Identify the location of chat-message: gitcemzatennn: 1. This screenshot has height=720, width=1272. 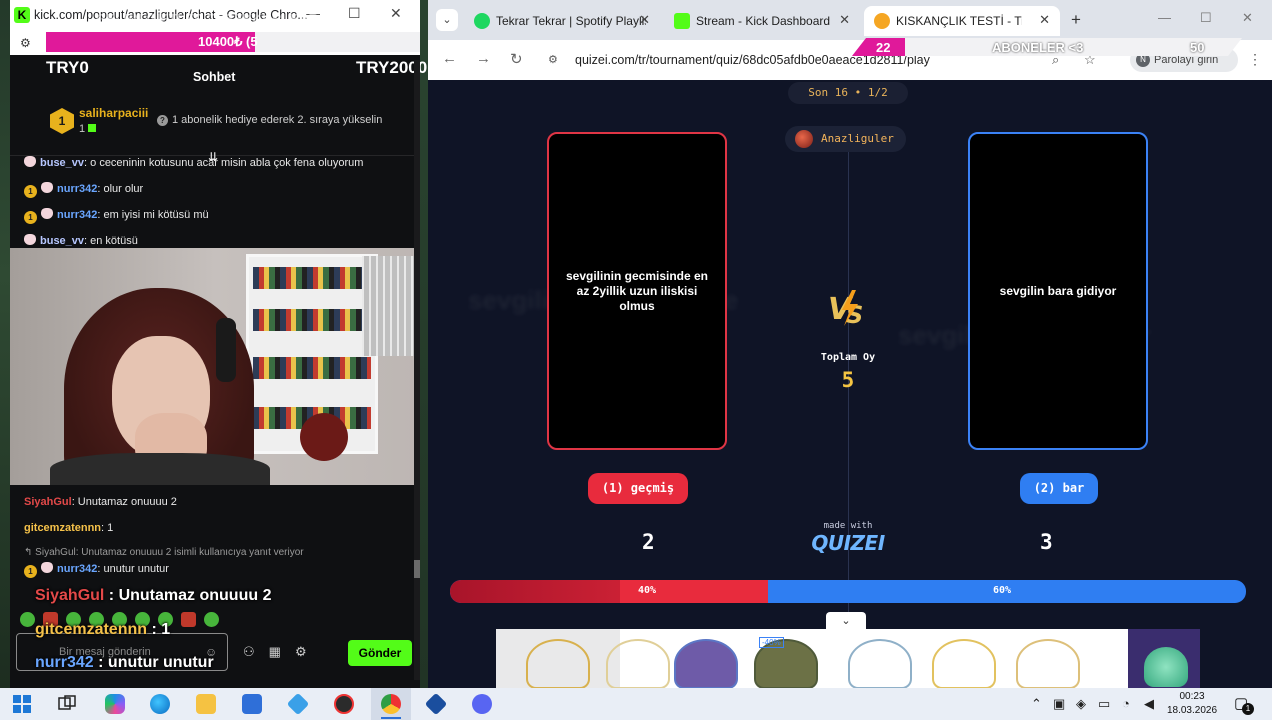
(68, 528).